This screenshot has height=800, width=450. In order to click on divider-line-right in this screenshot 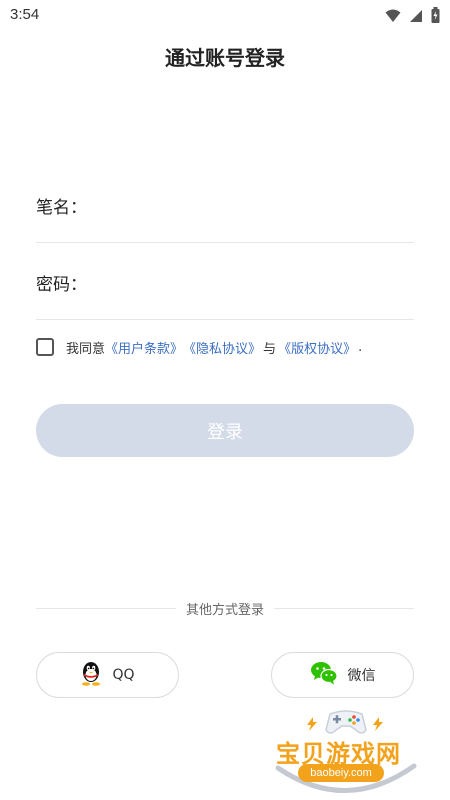, I will do `click(344, 608)`.